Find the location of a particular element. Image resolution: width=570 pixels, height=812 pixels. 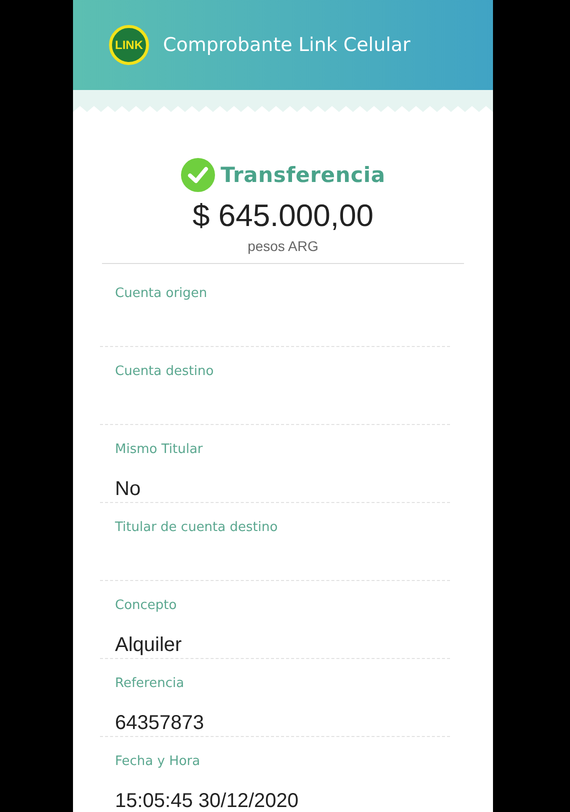

field-value: 64357873 is located at coordinates (159, 723).